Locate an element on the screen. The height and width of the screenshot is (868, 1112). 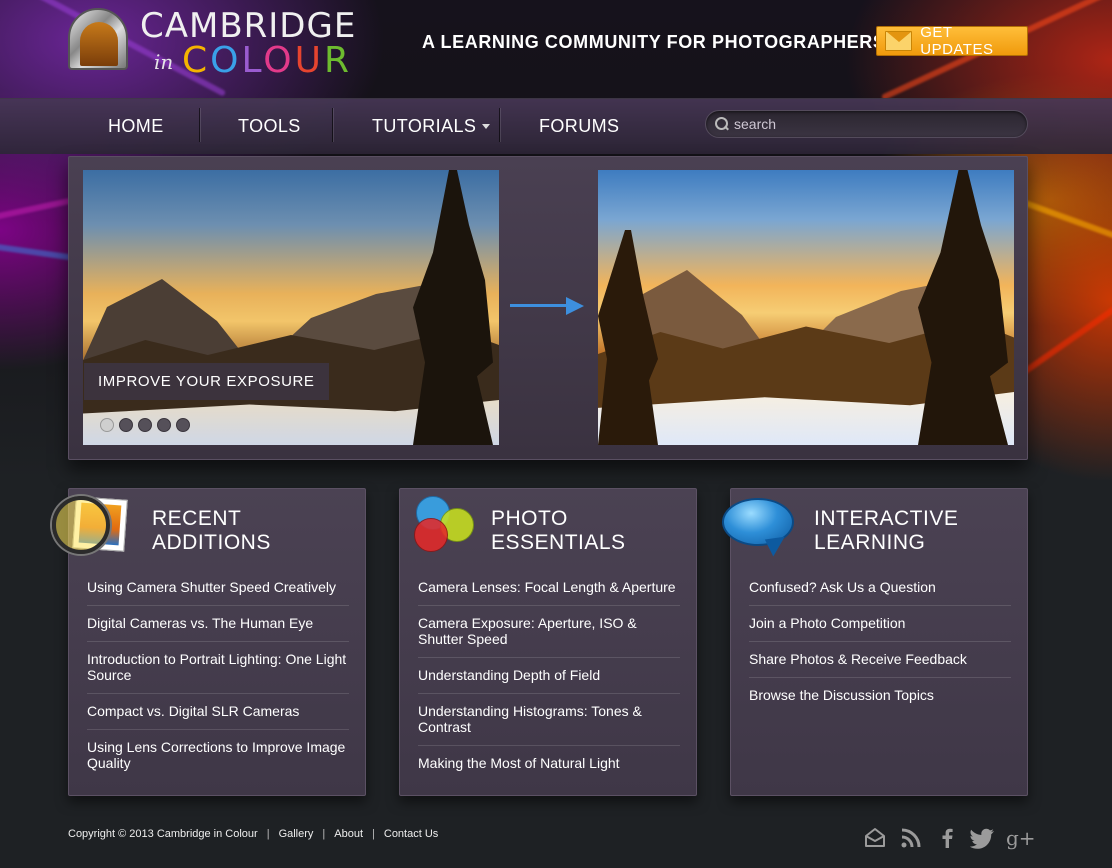
card-title: INTERACTIVE LEARNING is located at coordinates (886, 530).